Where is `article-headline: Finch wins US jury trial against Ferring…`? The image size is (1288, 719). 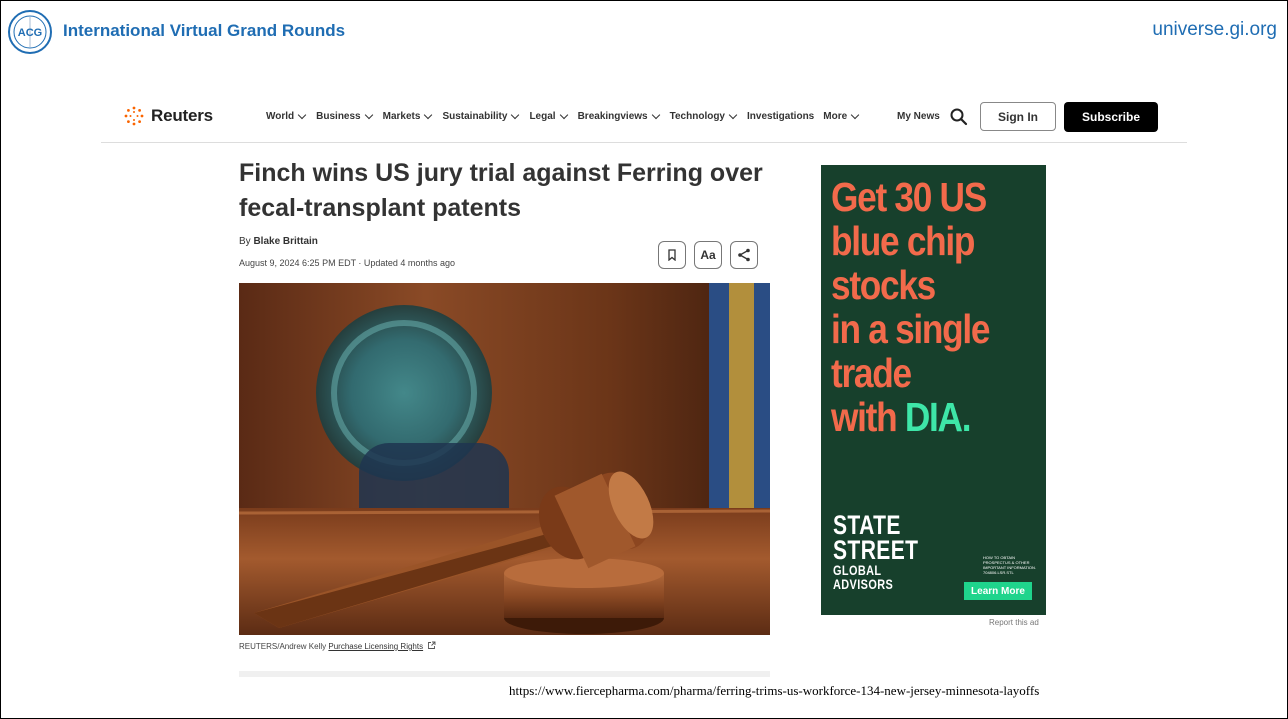 article-headline: Finch wins US jury trial against Ferring… is located at coordinates (501, 190).